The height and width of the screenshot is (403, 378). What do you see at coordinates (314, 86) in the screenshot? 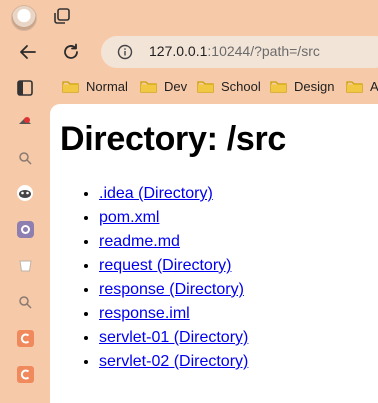
I see `bookmark-label: Design` at bounding box center [314, 86].